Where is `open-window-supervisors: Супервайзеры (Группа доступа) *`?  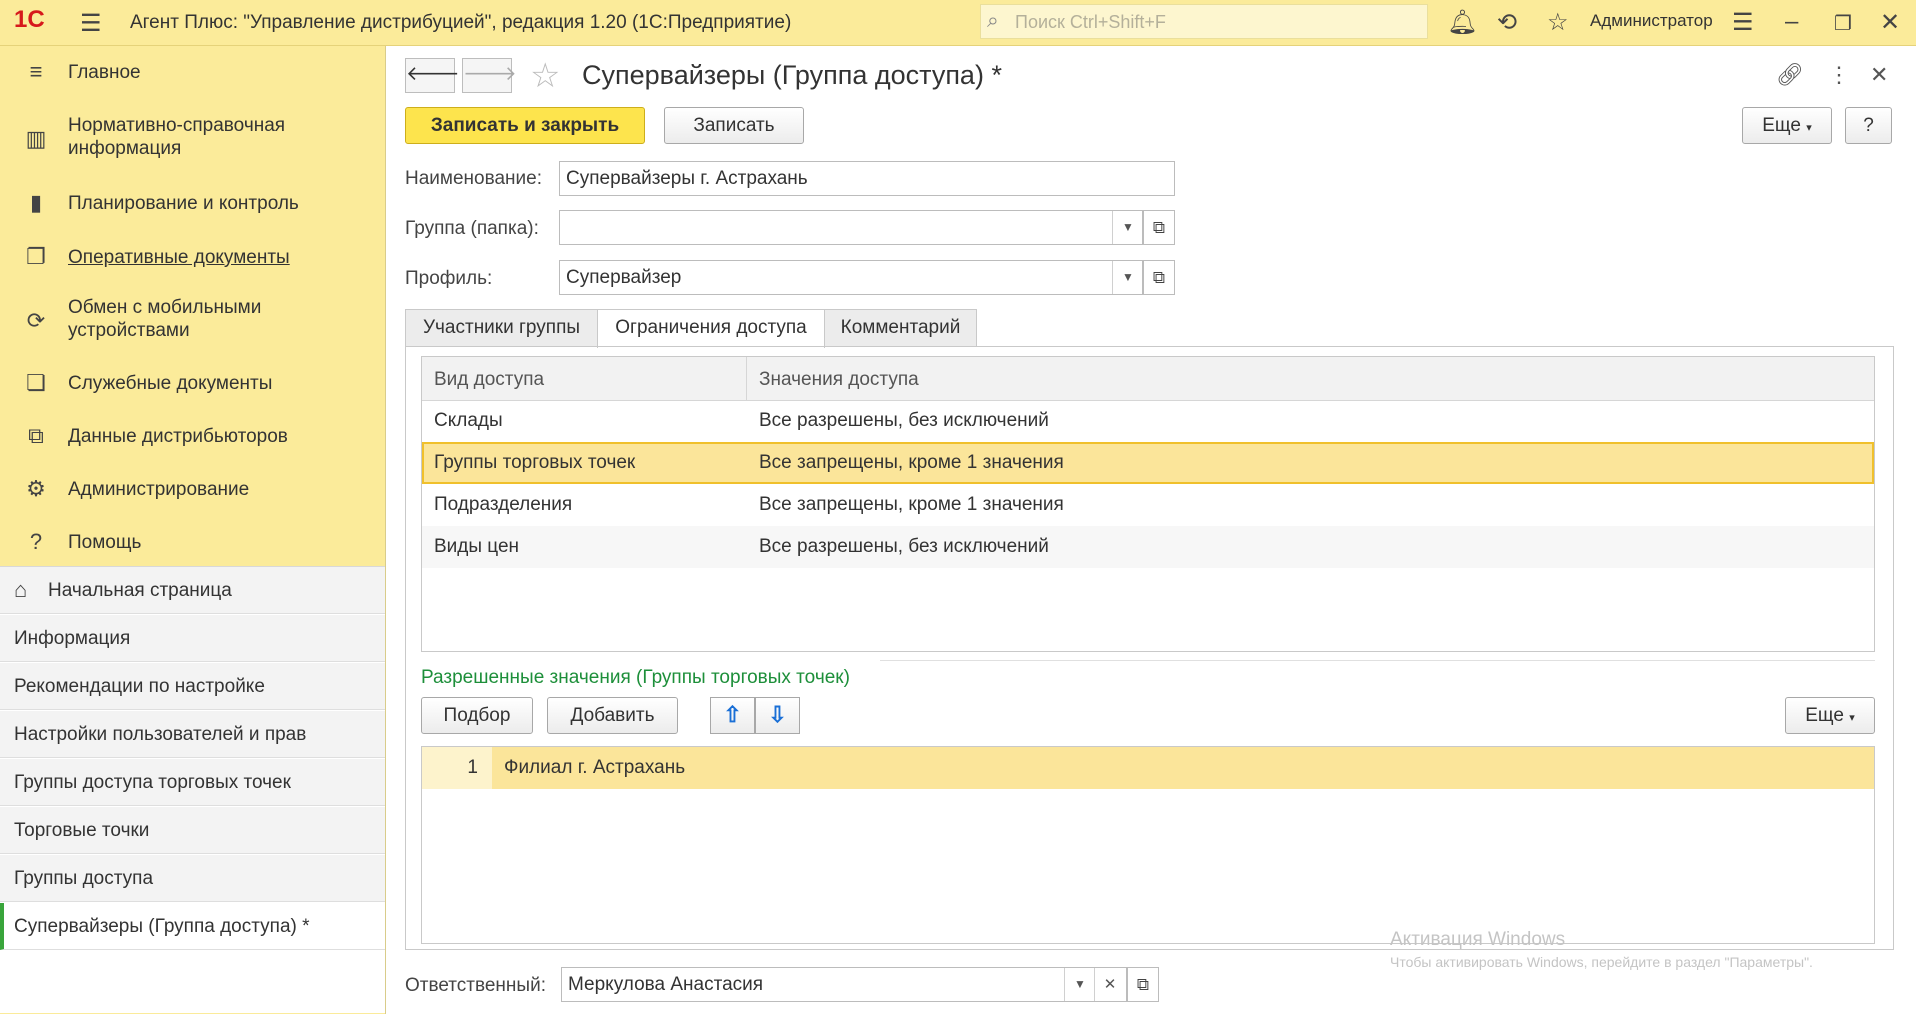
open-window-supervisors: Супервайзеры (Группа доступа) * is located at coordinates (192, 926).